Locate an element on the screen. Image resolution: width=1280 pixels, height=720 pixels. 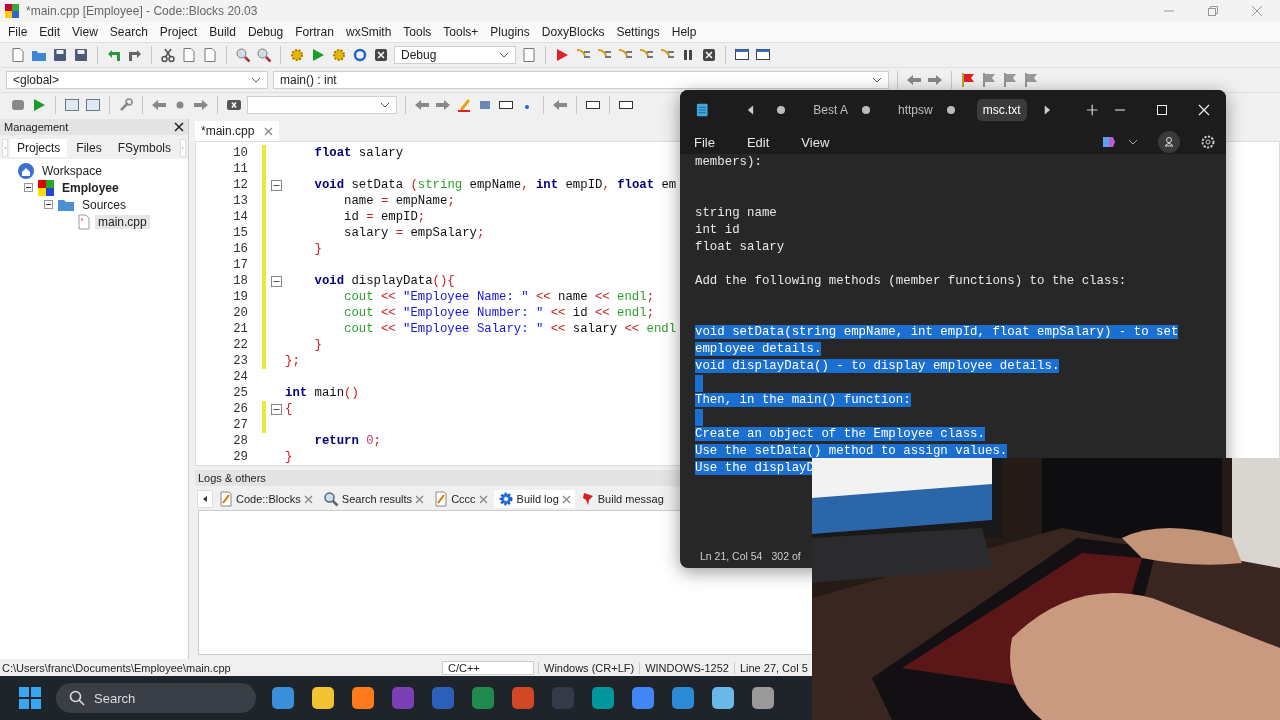
code-line: cout << "Employee Number: " << id << endl; is located at coordinates (498, 313).